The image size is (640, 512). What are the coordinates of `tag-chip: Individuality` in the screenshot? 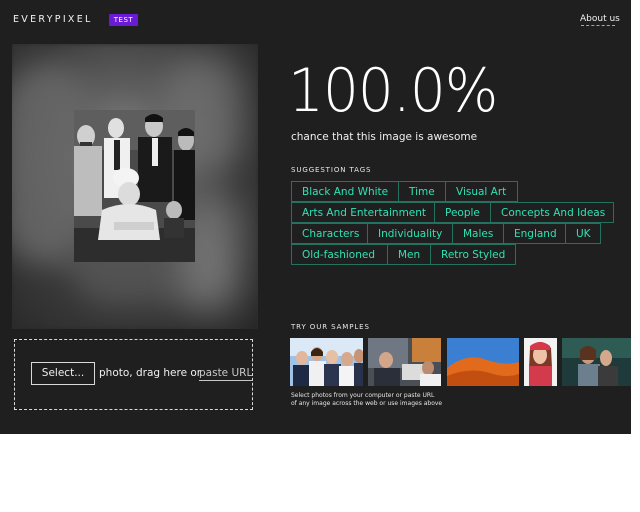 It's located at (410, 233).